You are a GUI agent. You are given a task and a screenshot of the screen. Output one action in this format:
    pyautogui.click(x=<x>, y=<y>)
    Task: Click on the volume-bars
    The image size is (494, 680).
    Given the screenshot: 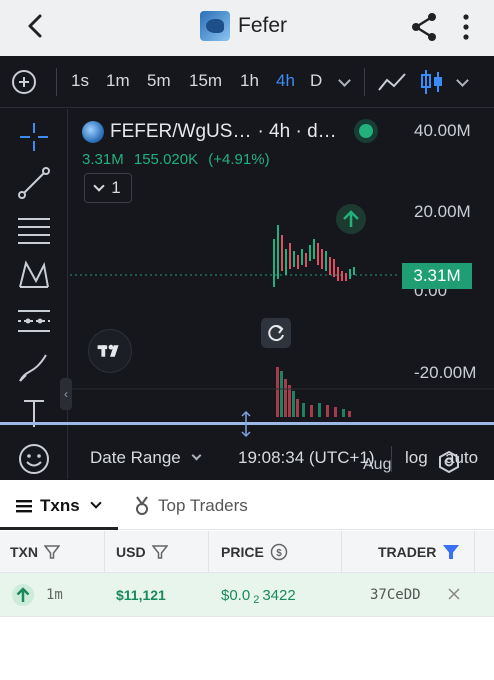 What is the action you would take?
    pyautogui.click(x=313, y=392)
    